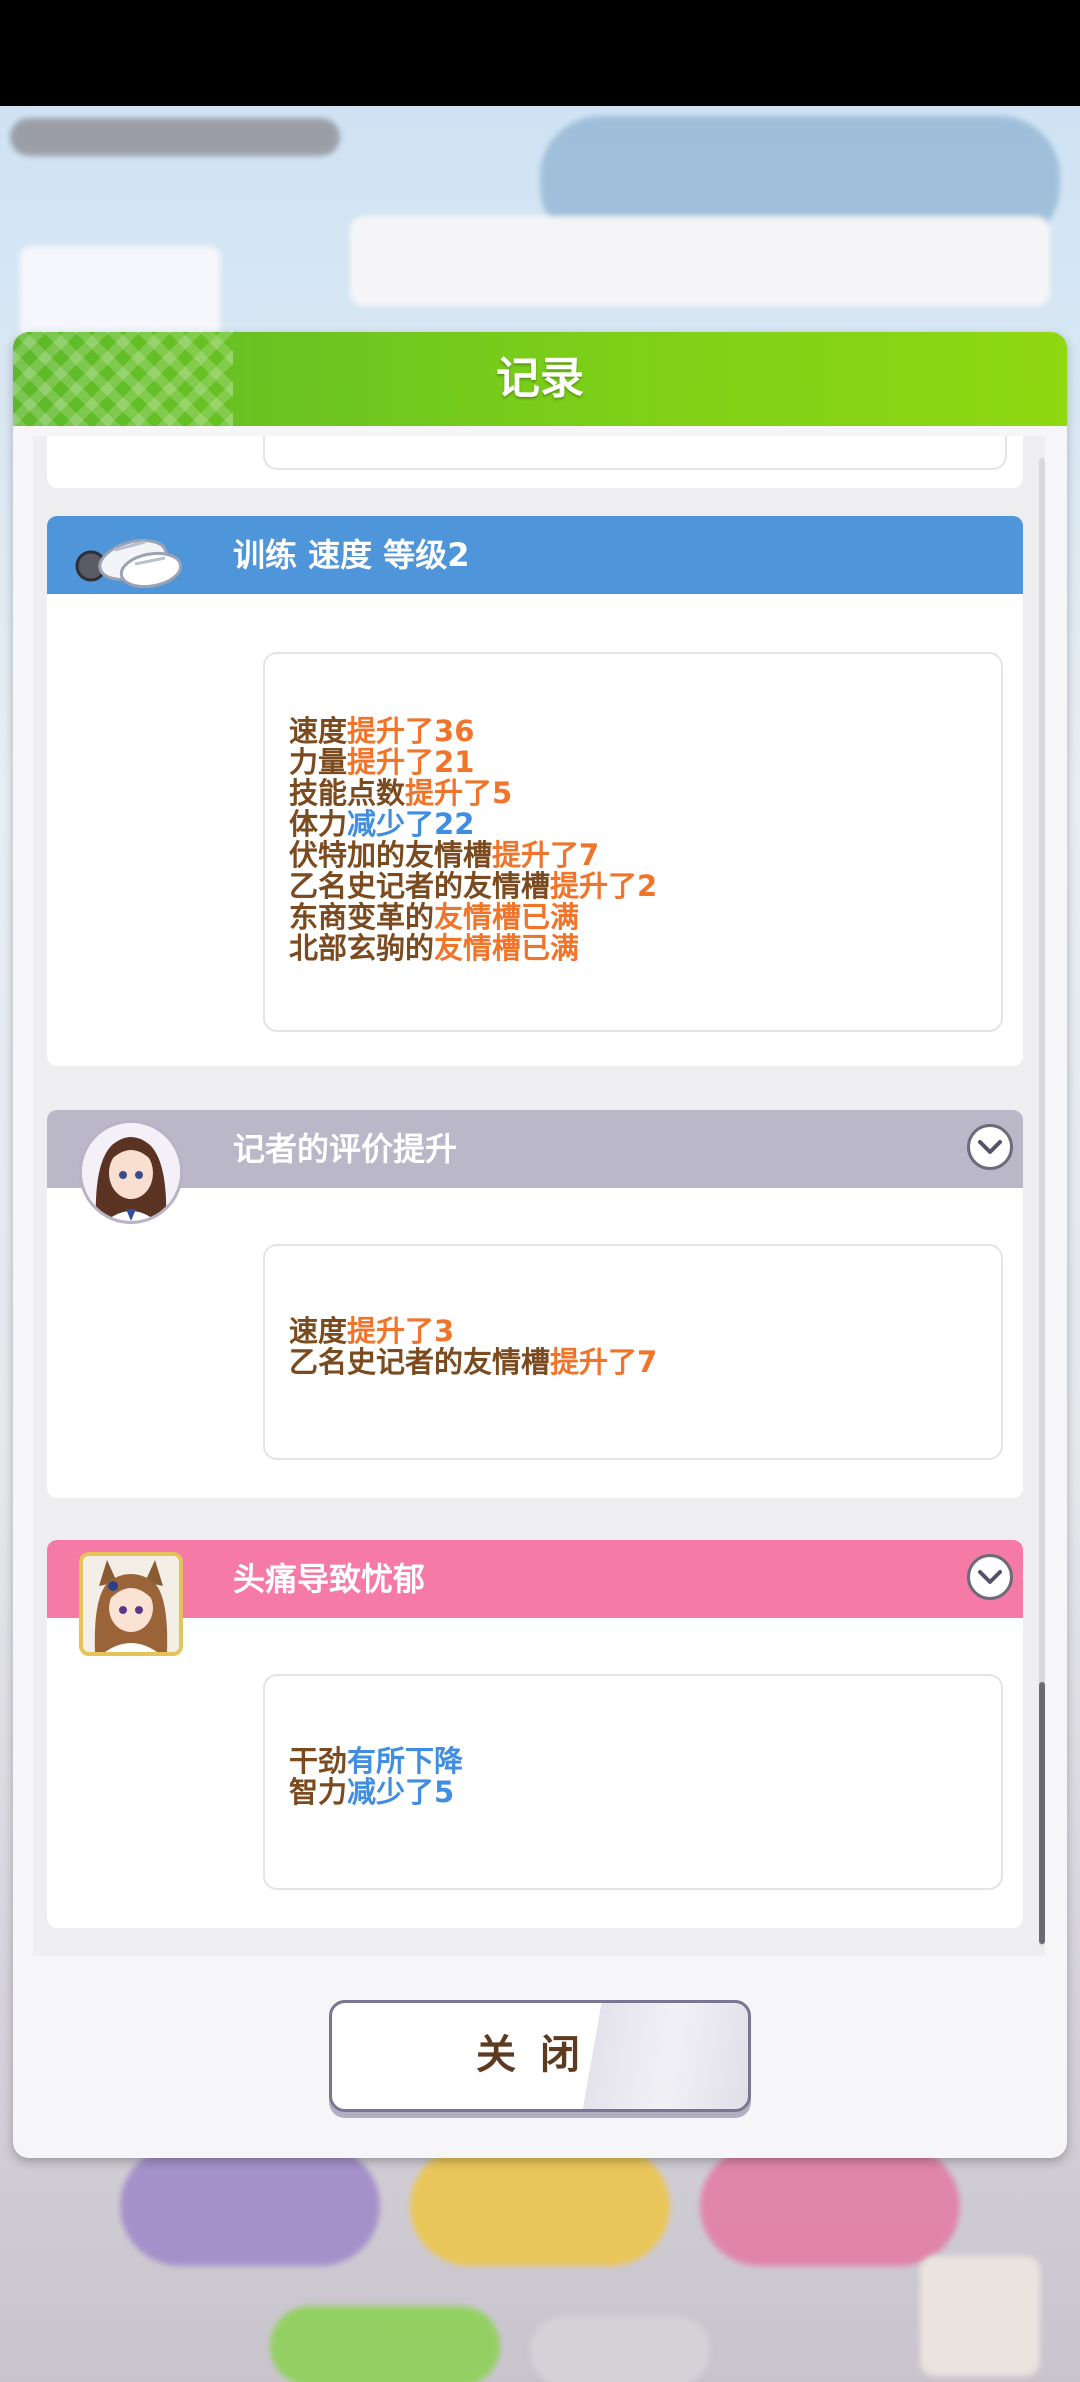  What do you see at coordinates (405, 1761) in the screenshot?
I see `stat-decrease: 有所下降` at bounding box center [405, 1761].